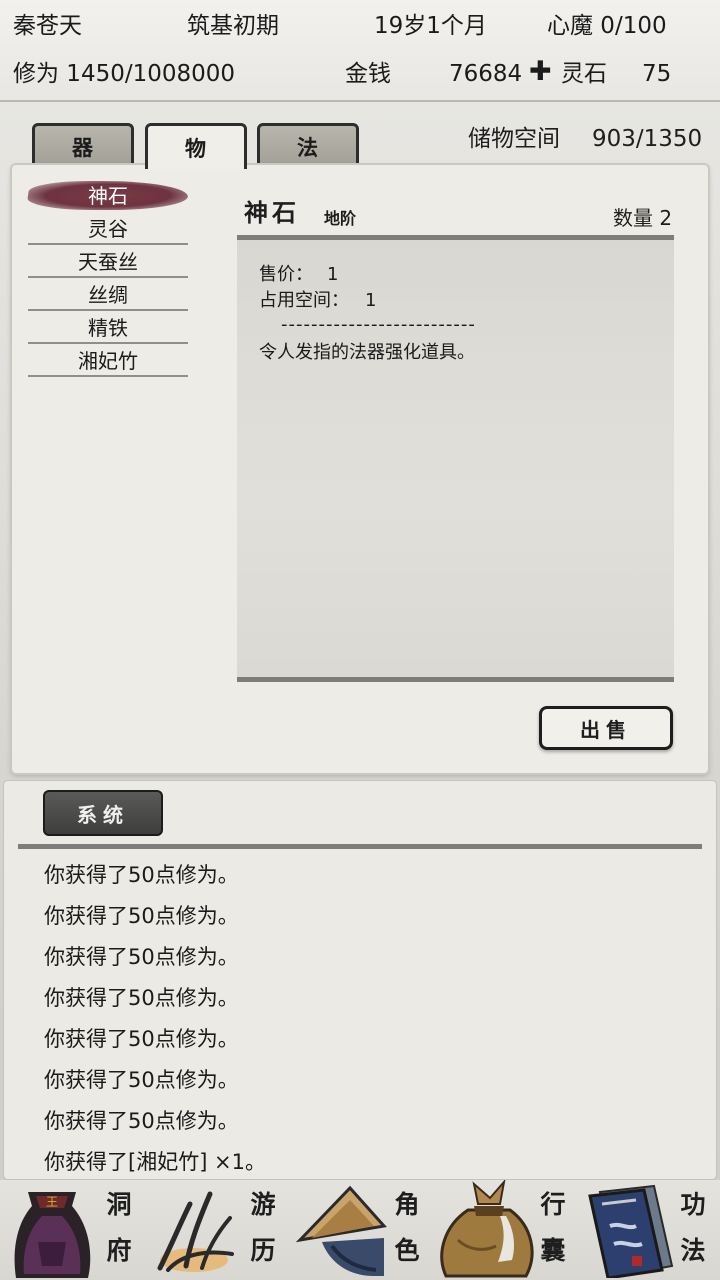 The image size is (720, 1280). Describe the element at coordinates (333, 274) in the screenshot. I see `price-value: 1` at that location.